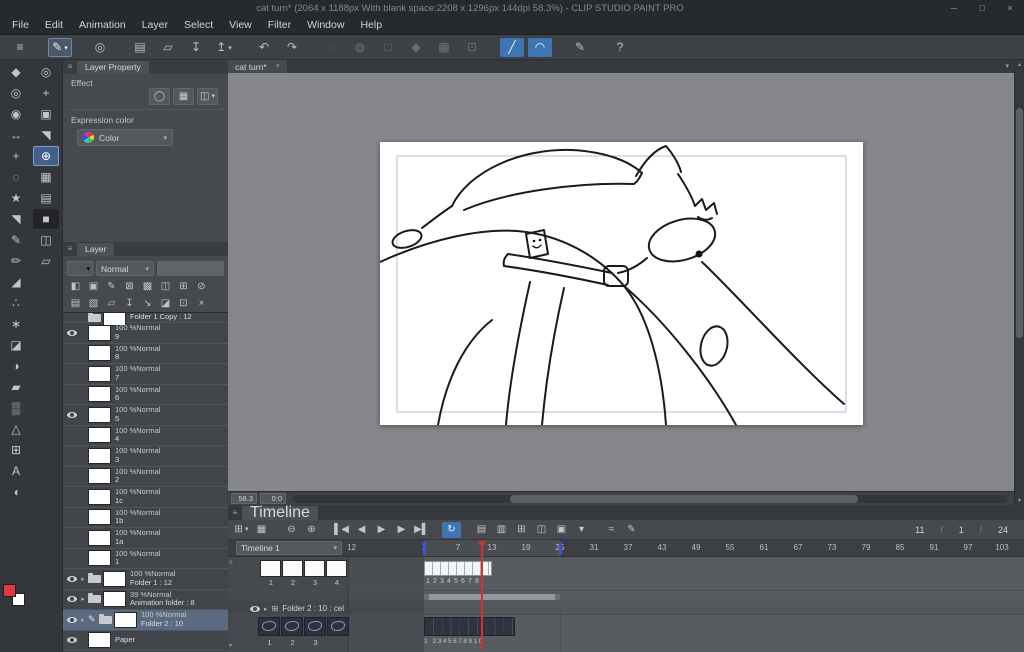  I want to click on layer-row: 100 %Normal 1a, so click(145, 538).